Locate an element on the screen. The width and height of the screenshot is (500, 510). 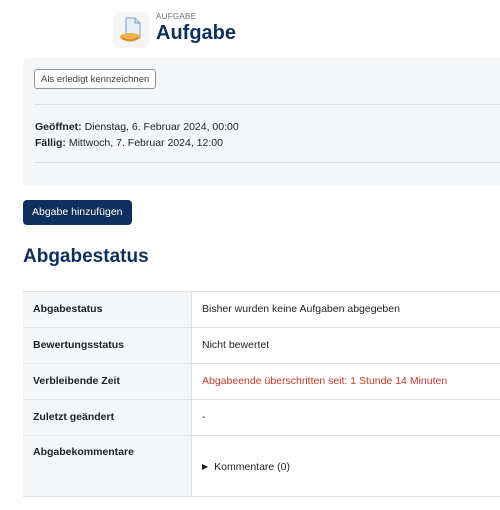
page-title: Aufgabe is located at coordinates (196, 33).